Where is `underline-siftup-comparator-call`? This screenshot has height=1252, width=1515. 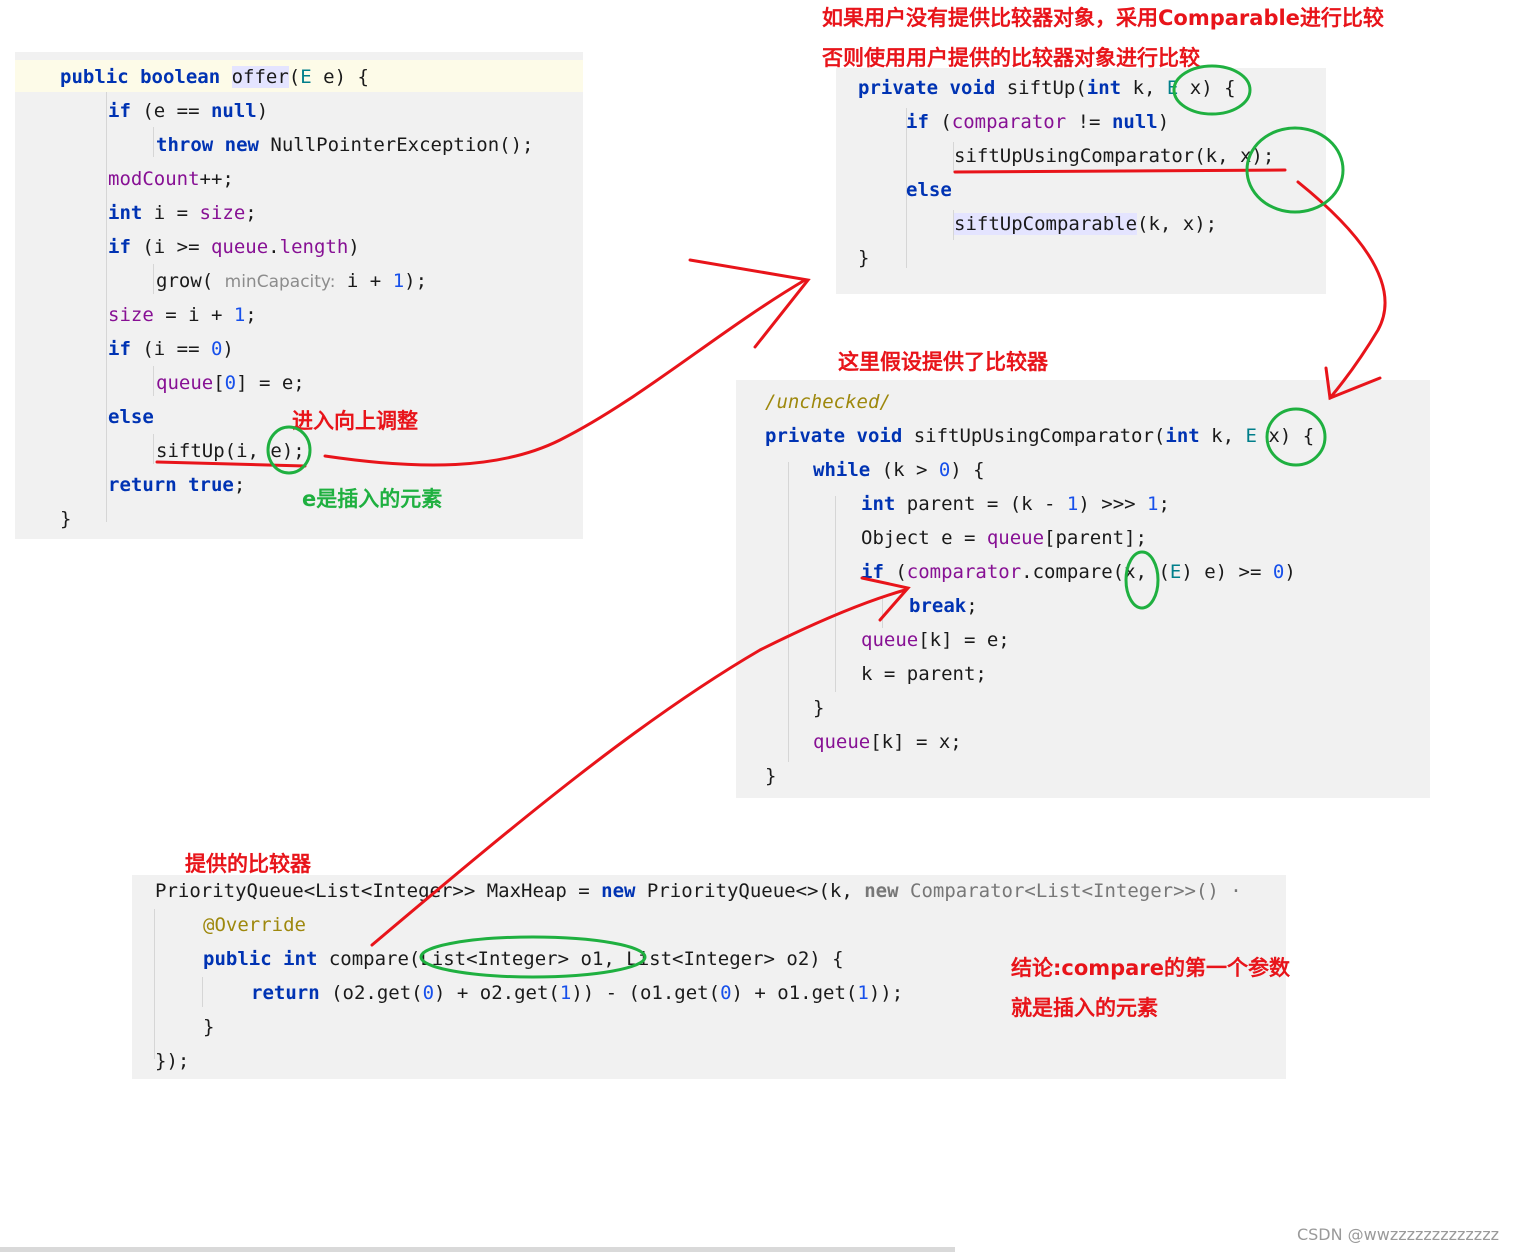 underline-siftup-comparator-call is located at coordinates (1120, 171).